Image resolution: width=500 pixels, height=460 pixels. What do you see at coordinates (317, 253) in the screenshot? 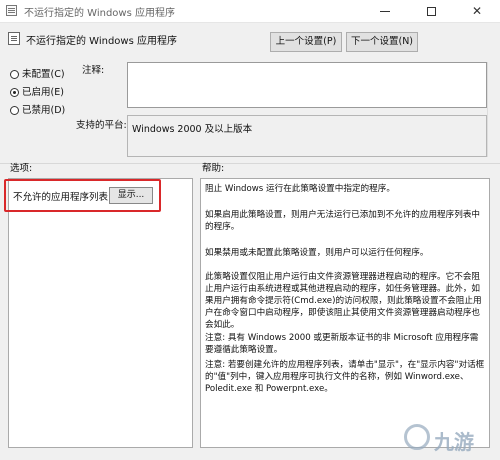
I see `help-paragraph: 如果禁用或未配置此策略设置，则用户可以运行任何程序。` at bounding box center [317, 253].